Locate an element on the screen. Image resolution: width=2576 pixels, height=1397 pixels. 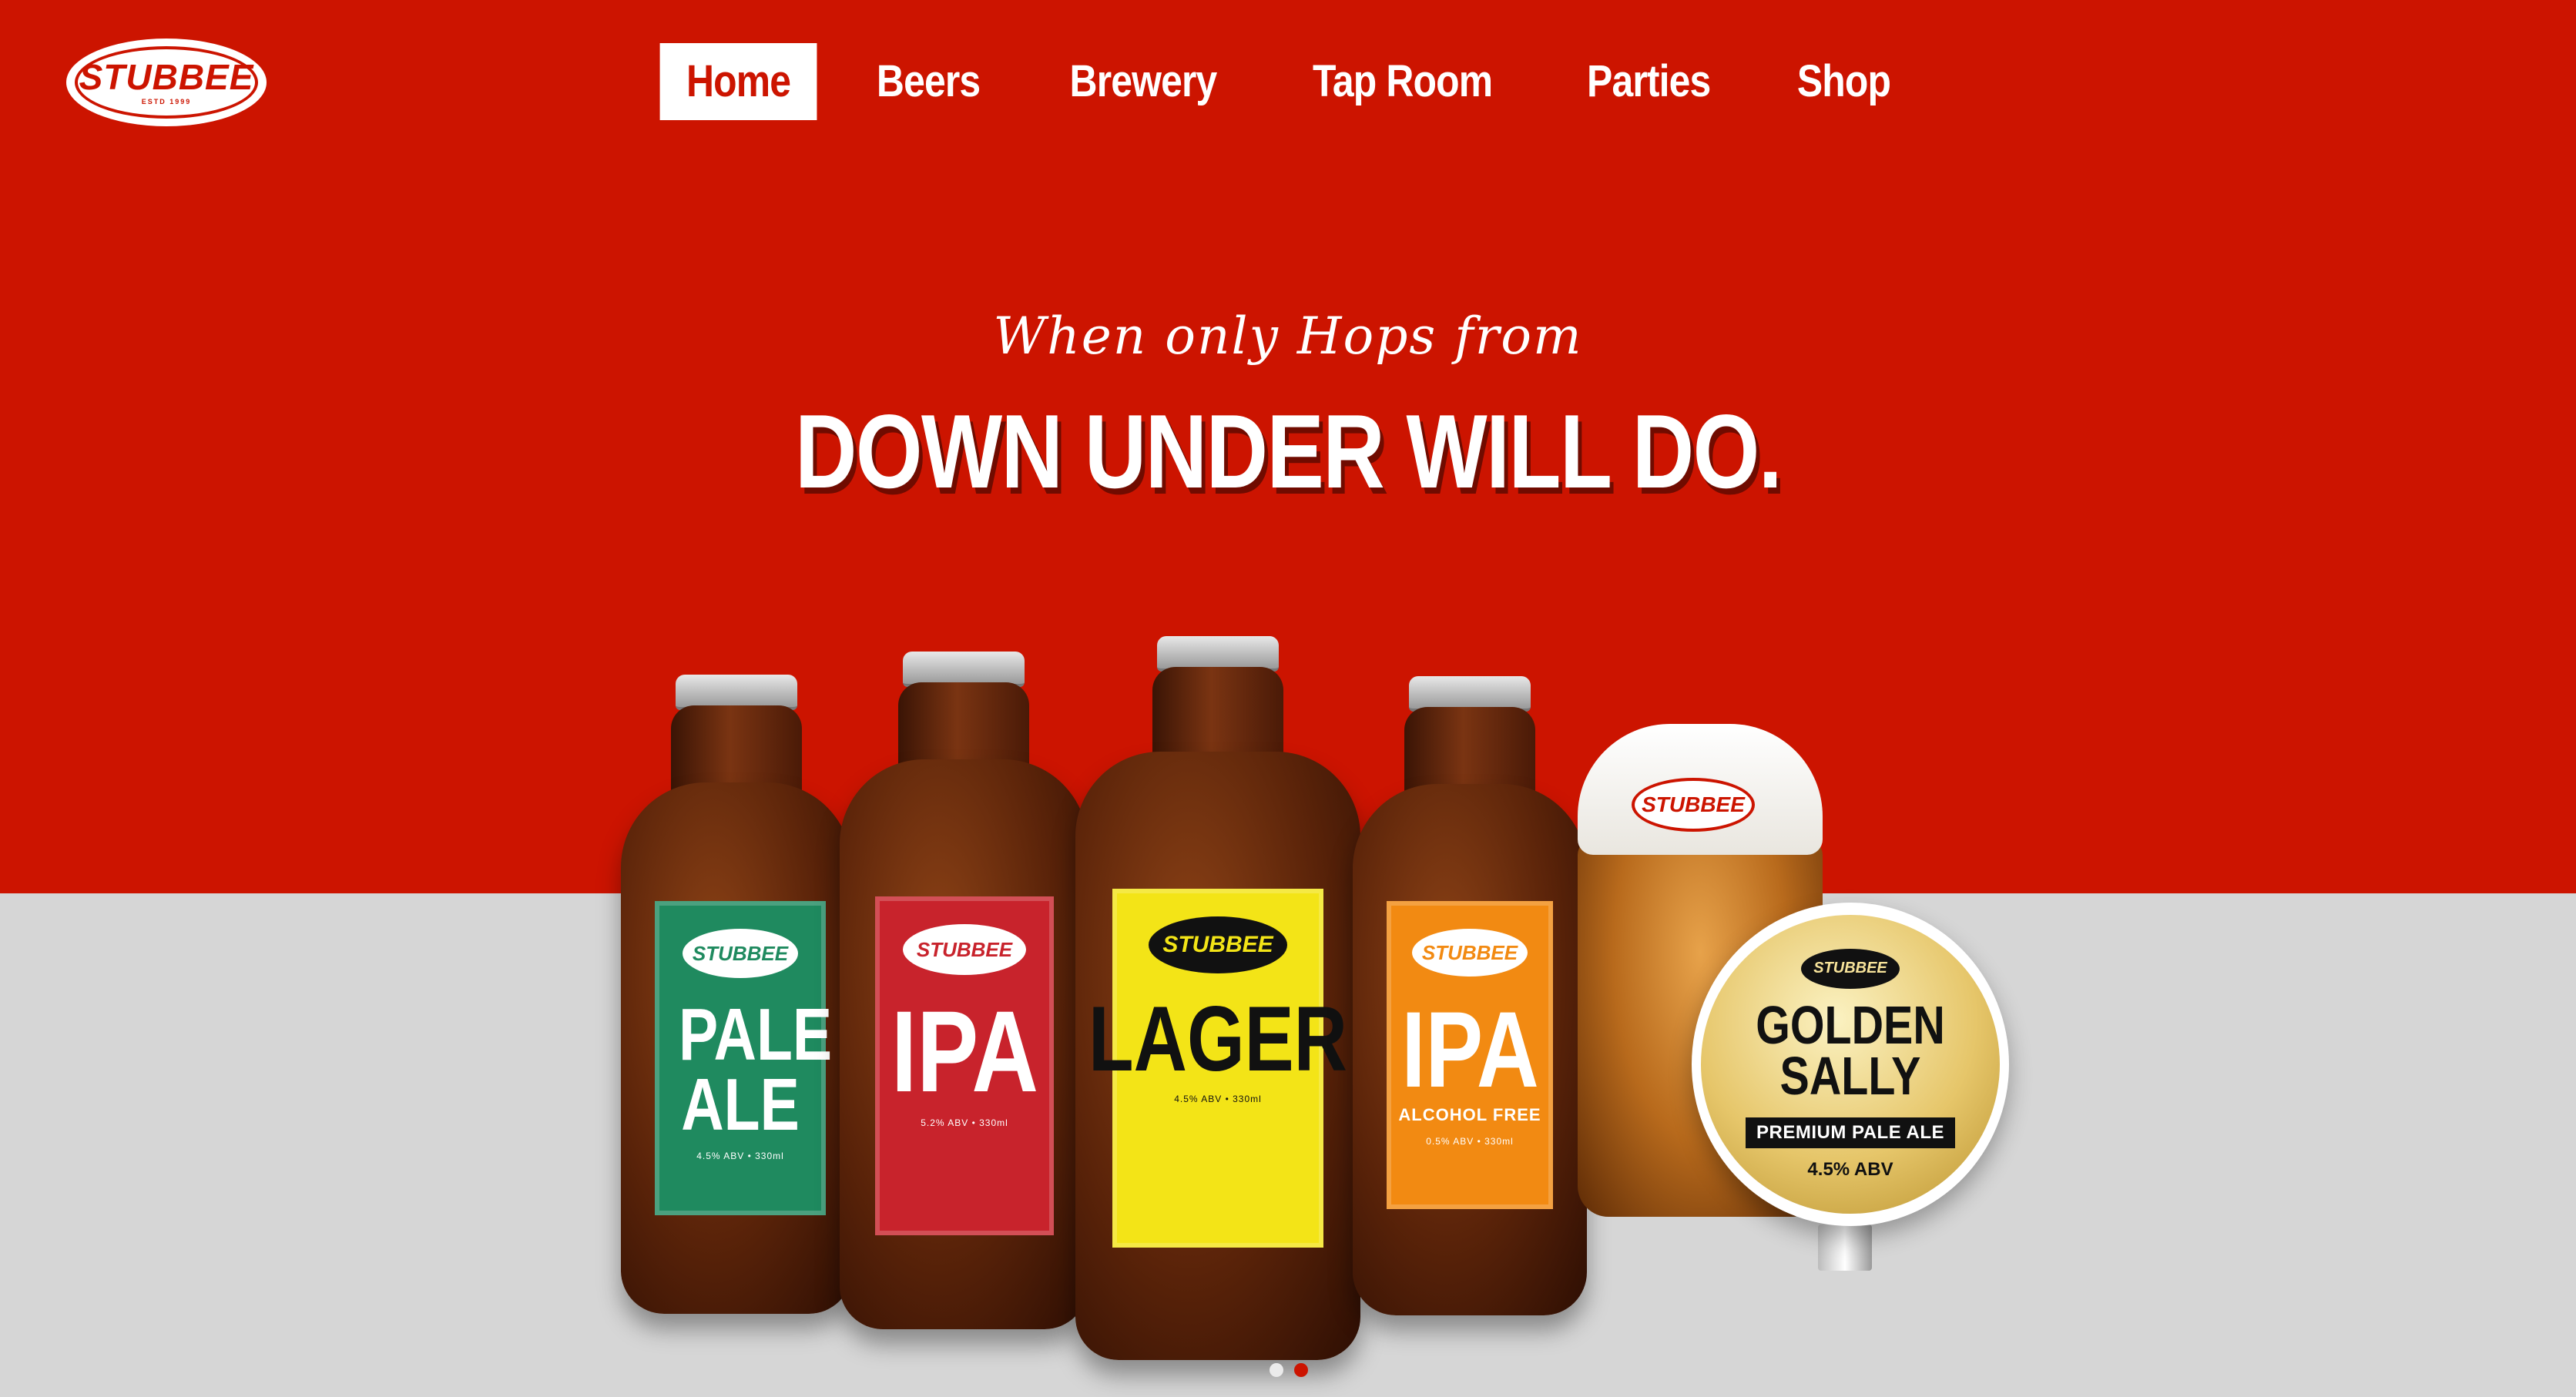
glass-logo: STUBBEE is located at coordinates (1693, 805).